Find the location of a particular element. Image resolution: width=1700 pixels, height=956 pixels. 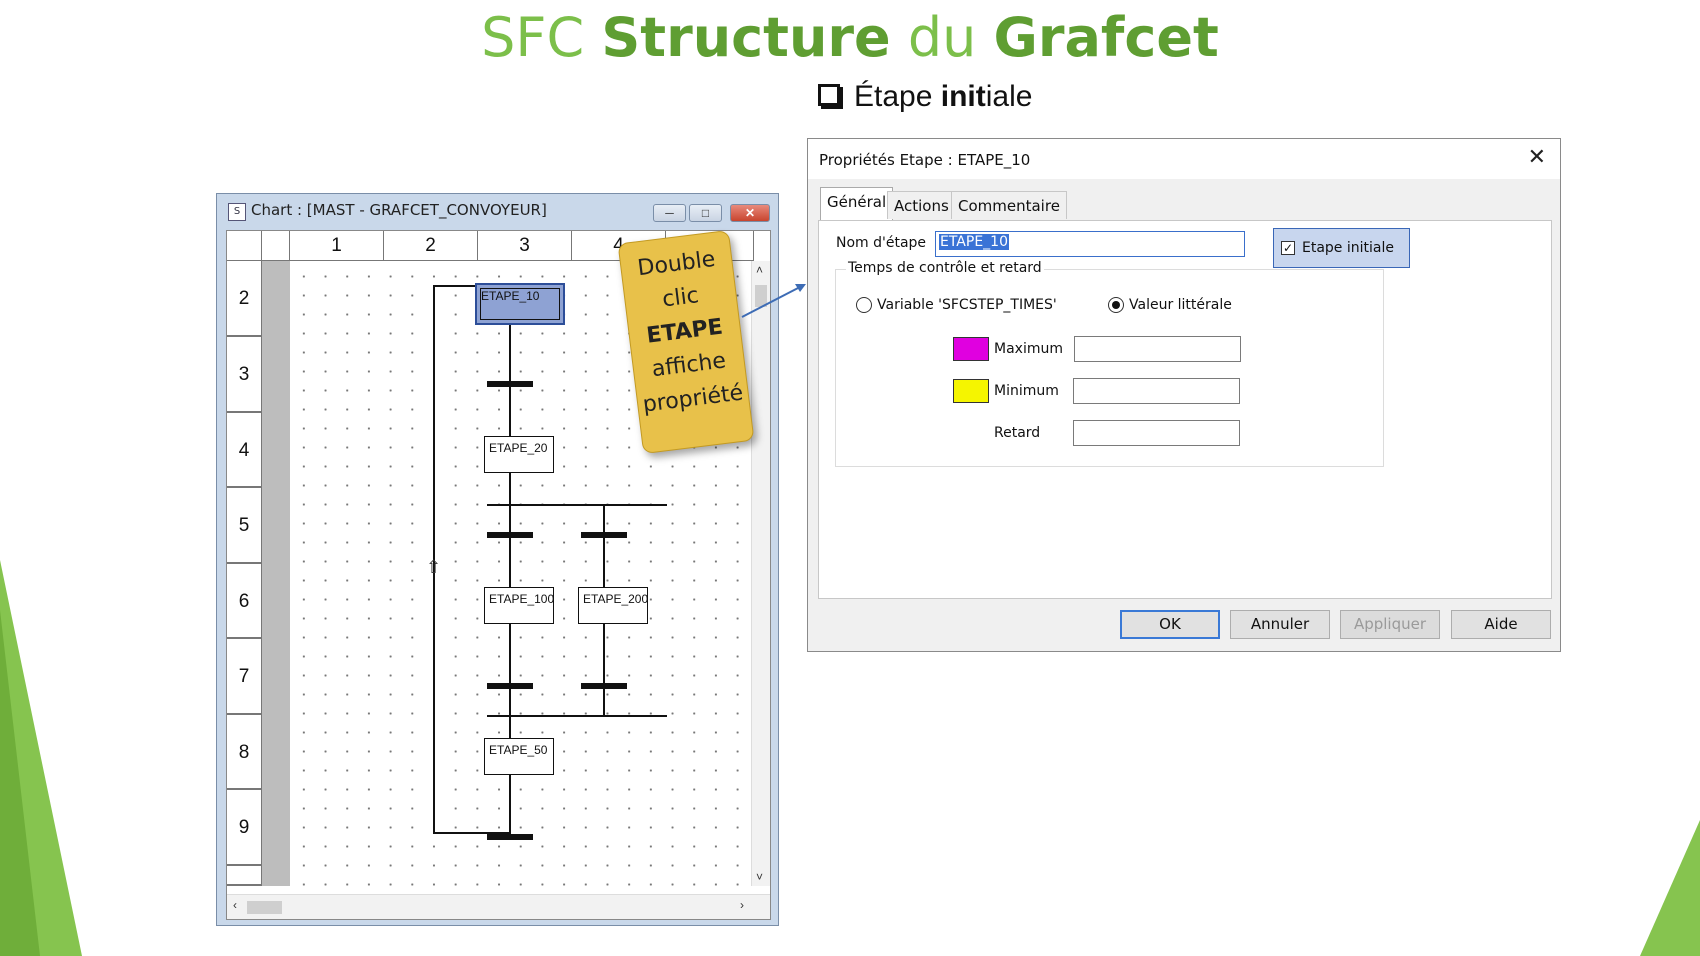

row-header-7: 7 is located at coordinates (244, 677).